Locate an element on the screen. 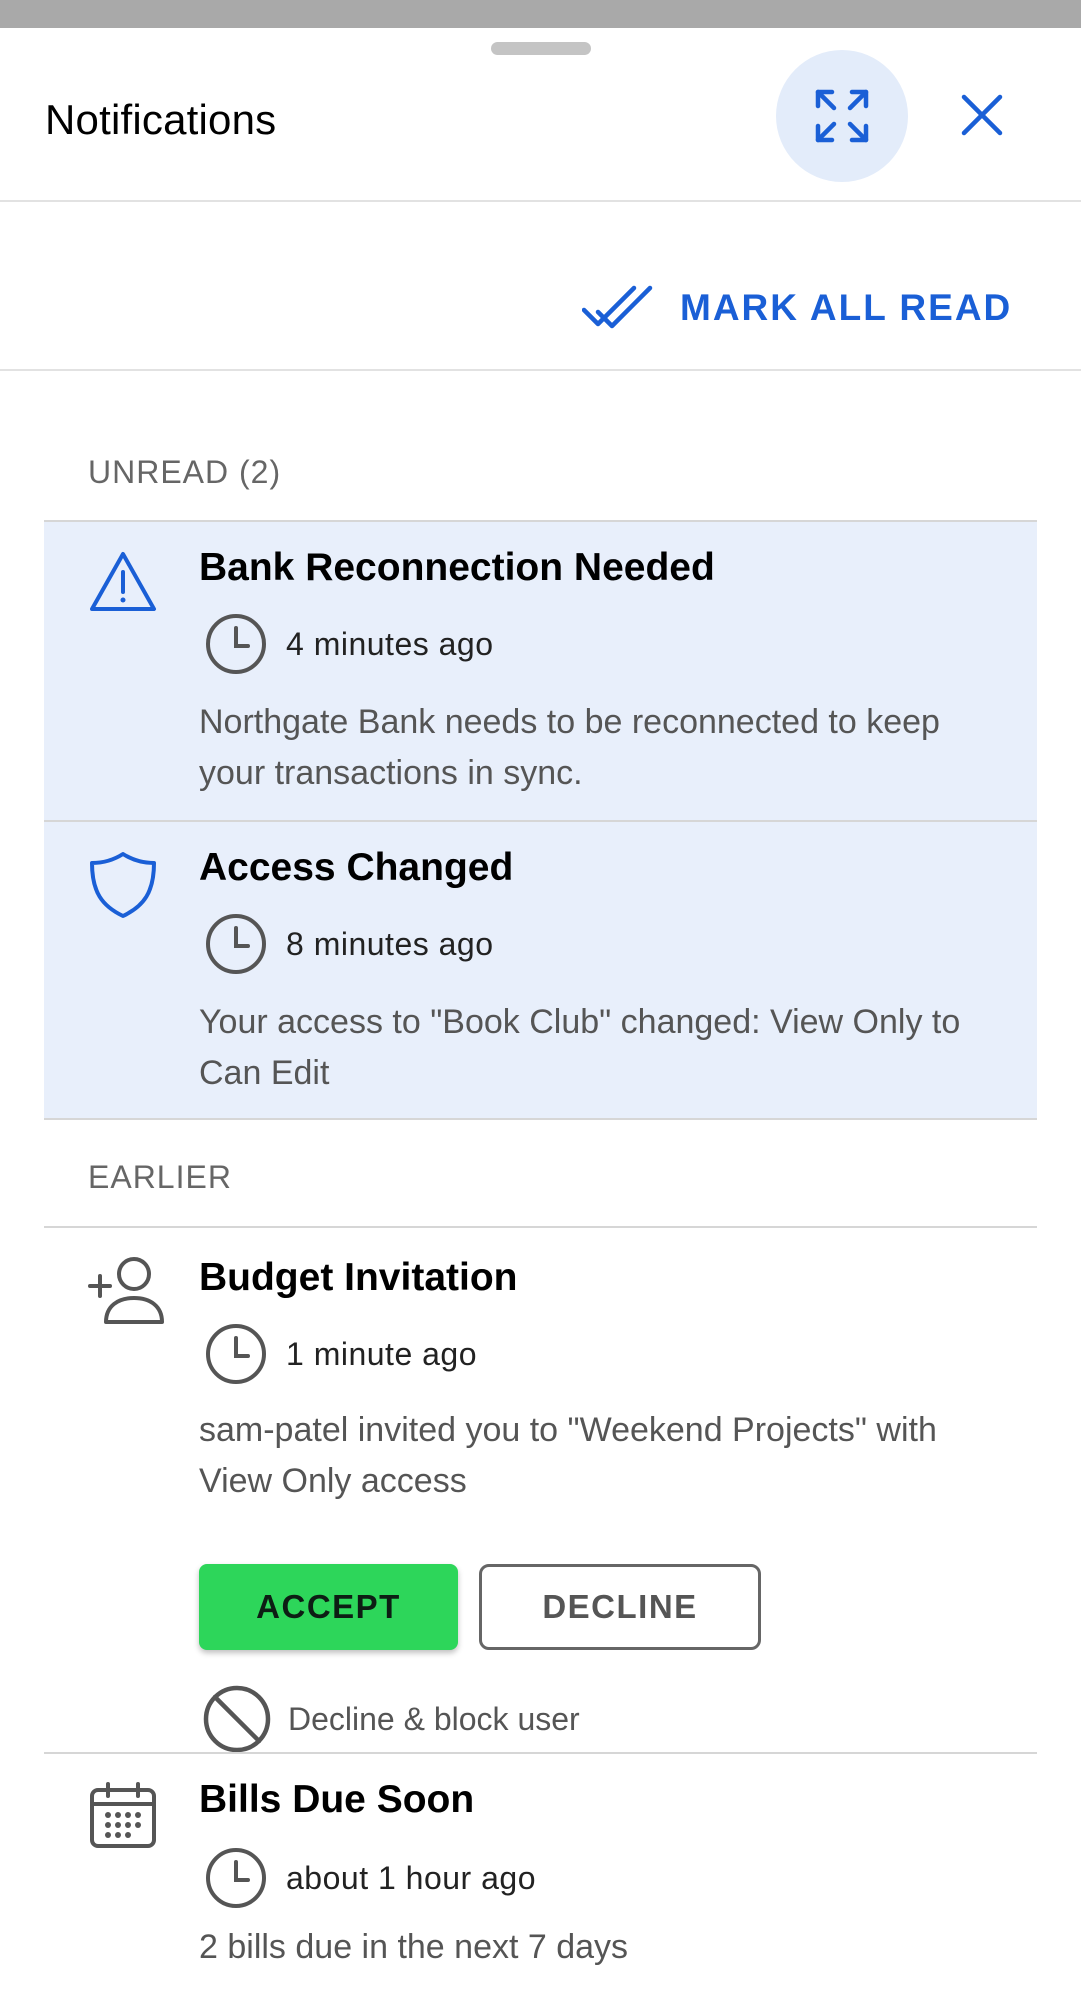  notification-time: 8 minutes ago is located at coordinates (349, 944).